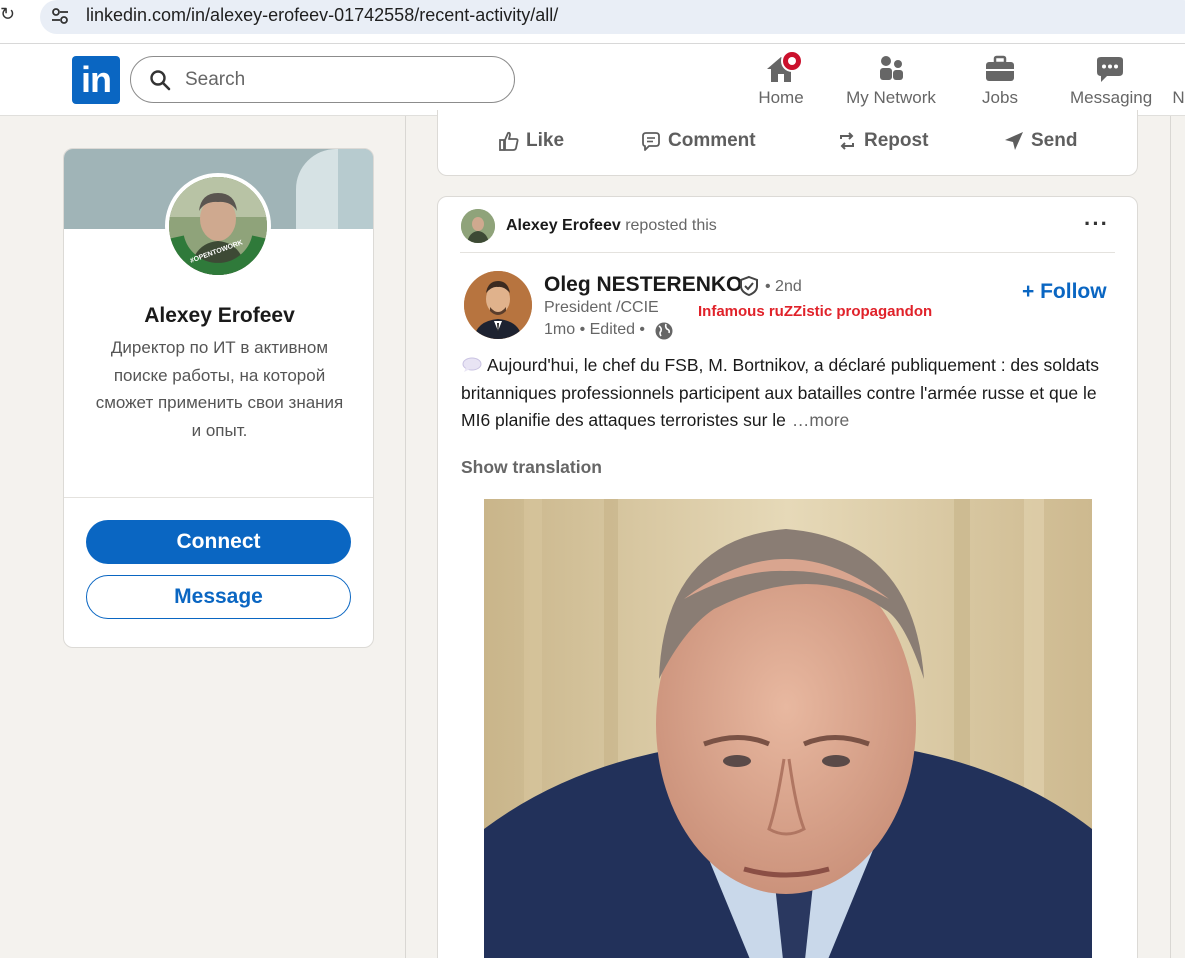 The width and height of the screenshot is (1185, 958). I want to click on nav-messaging: Messaging, so click(1111, 82).